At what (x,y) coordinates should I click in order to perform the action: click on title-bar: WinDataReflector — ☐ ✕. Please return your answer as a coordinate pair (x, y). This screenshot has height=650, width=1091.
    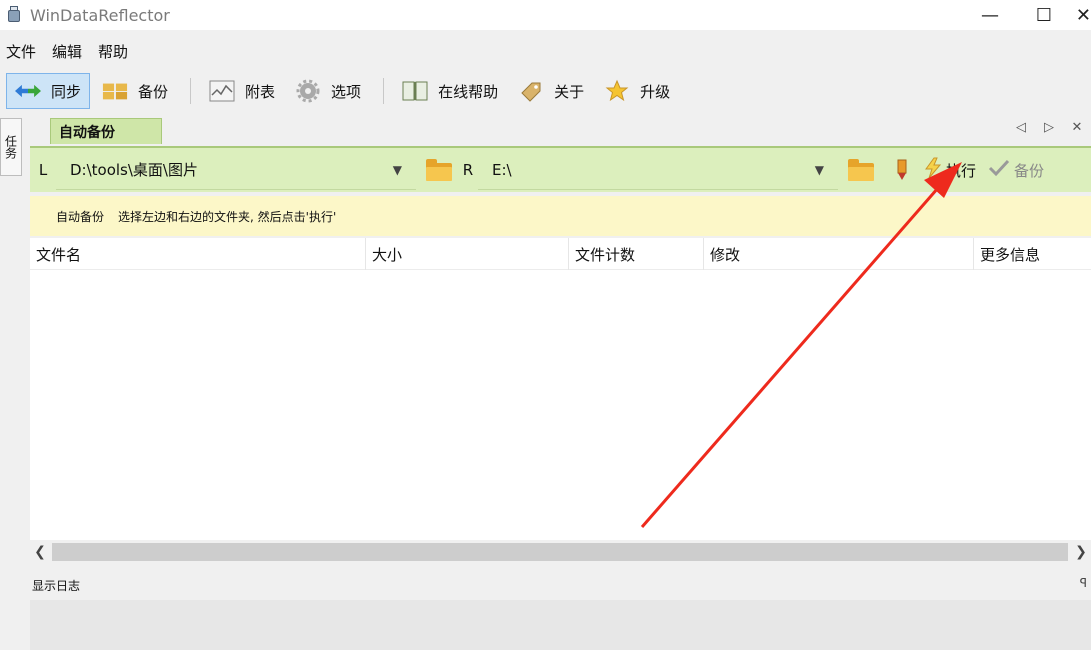
    Looking at the image, I should click on (545, 15).